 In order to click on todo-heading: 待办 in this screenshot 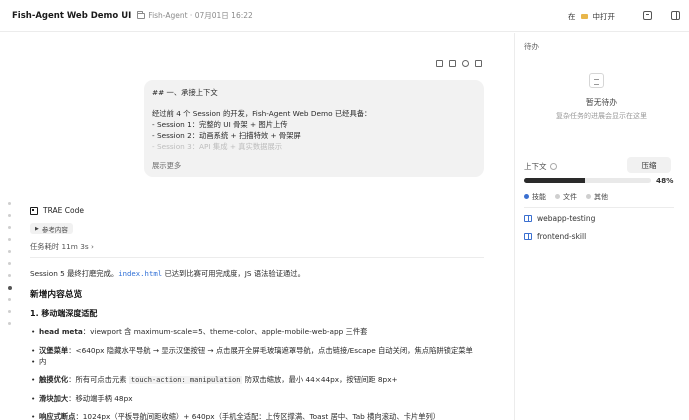, I will do `click(531, 46)`.